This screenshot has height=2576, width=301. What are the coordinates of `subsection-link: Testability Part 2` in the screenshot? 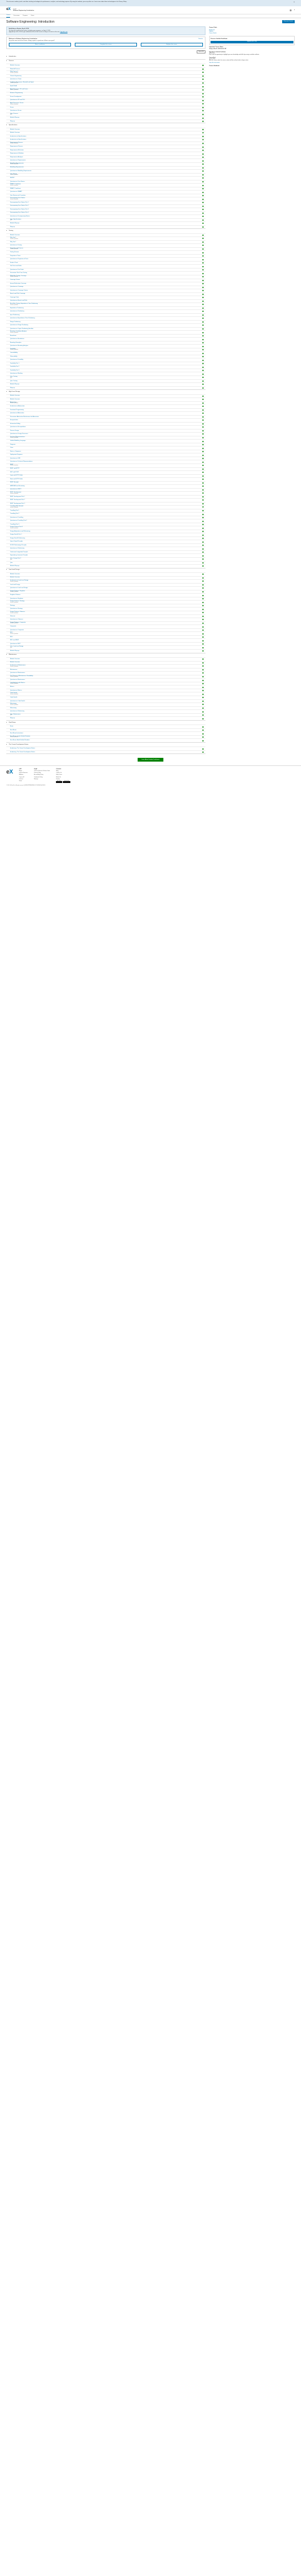 It's located at (14, 367).